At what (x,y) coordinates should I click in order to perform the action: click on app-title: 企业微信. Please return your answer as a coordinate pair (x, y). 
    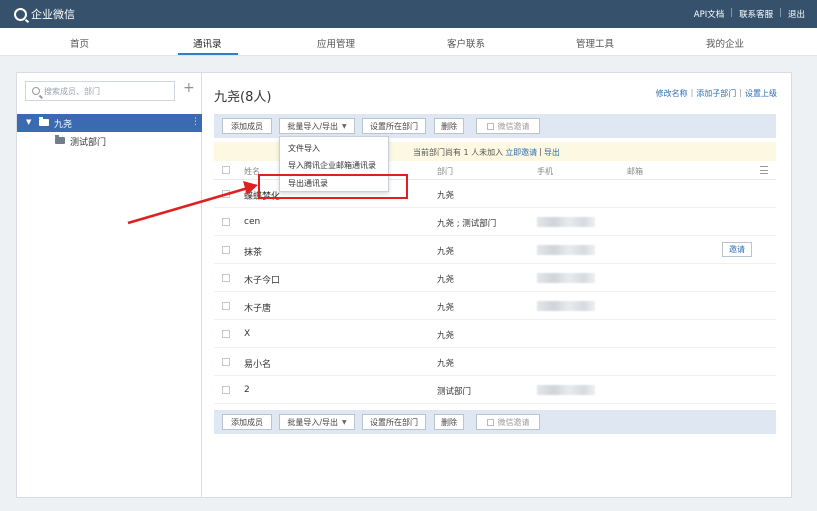
    Looking at the image, I should click on (53, 14).